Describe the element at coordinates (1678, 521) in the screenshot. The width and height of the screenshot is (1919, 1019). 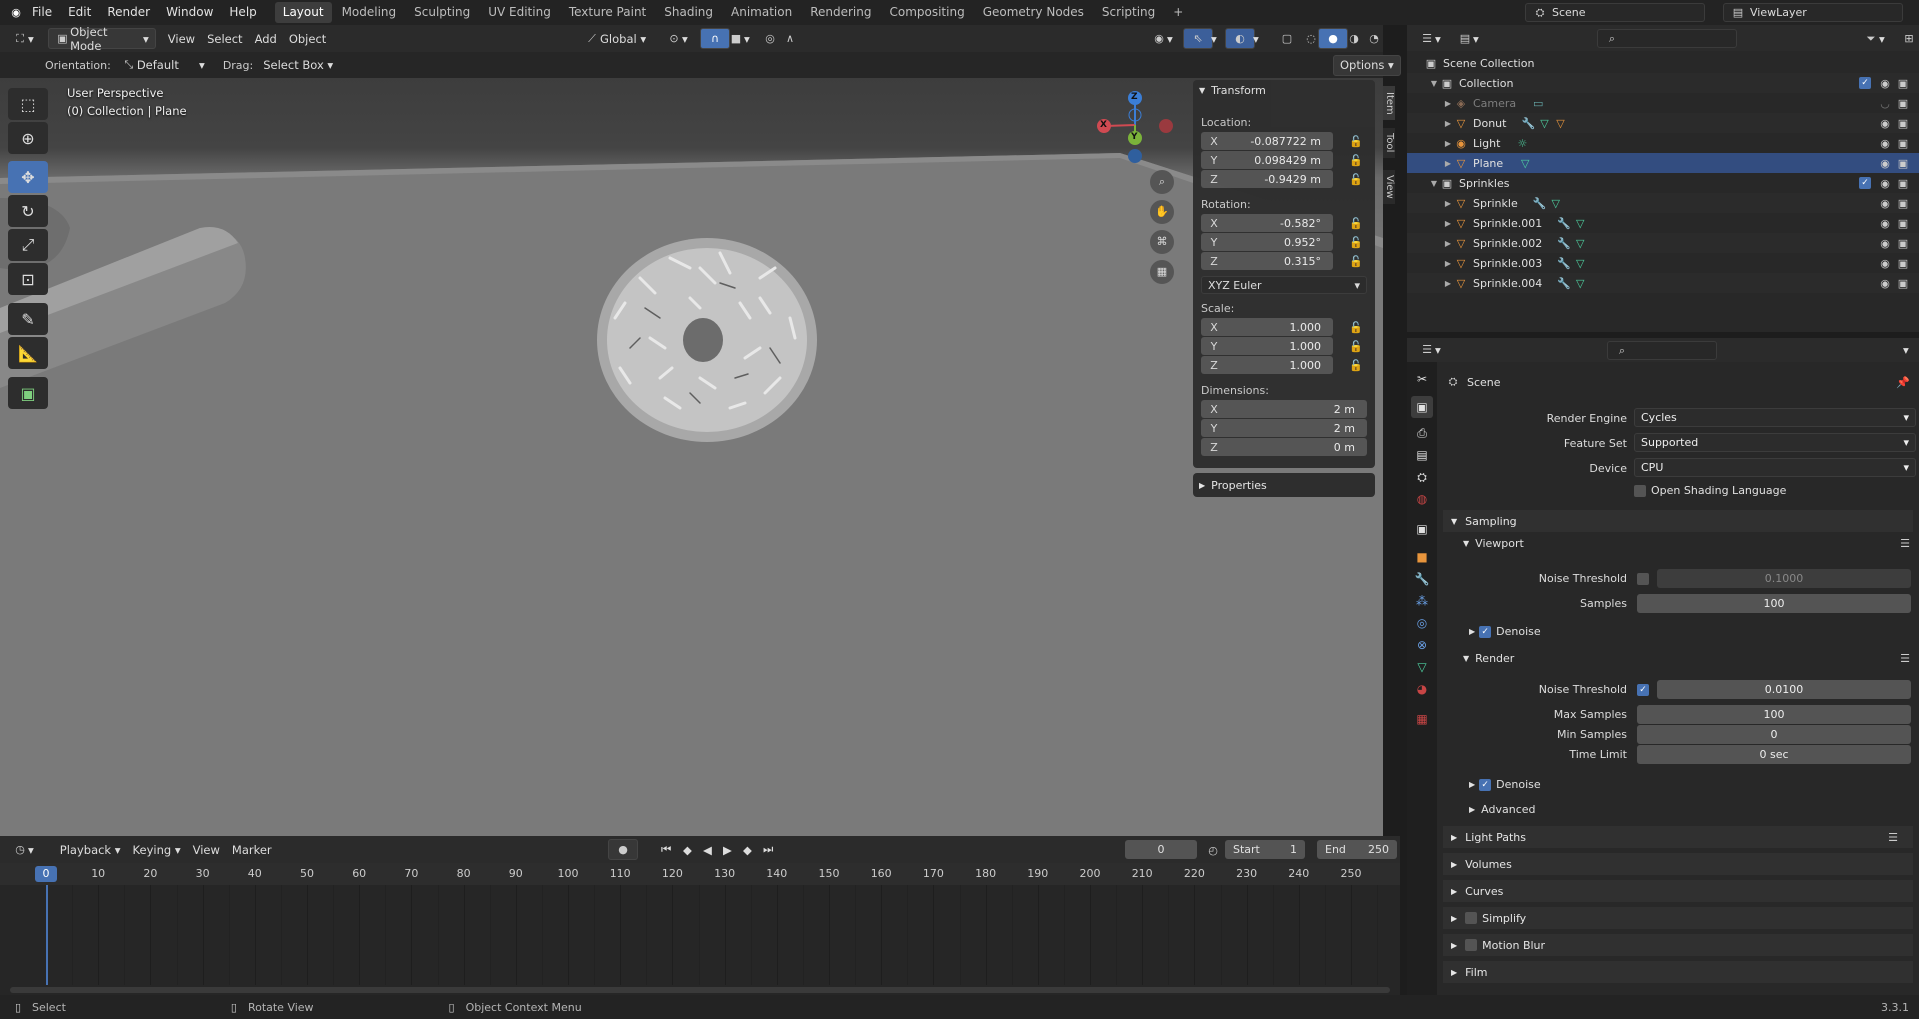
I see `sampling-section-header: ▼ Sampling` at that location.